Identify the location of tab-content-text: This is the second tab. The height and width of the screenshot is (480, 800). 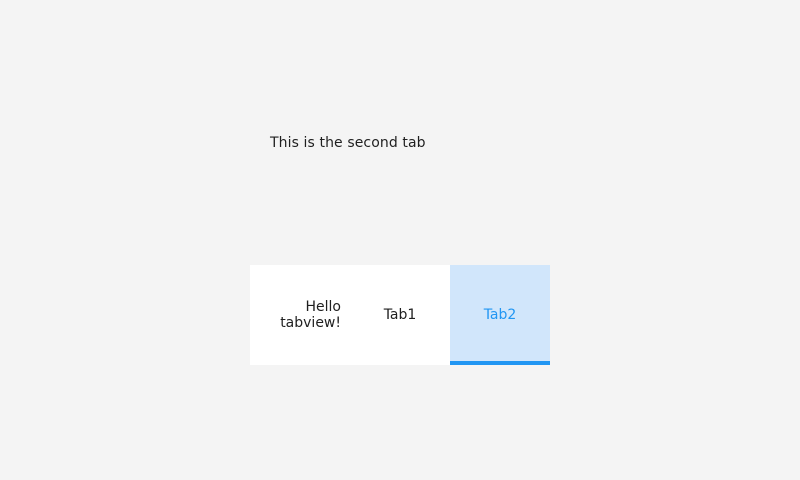
(348, 143).